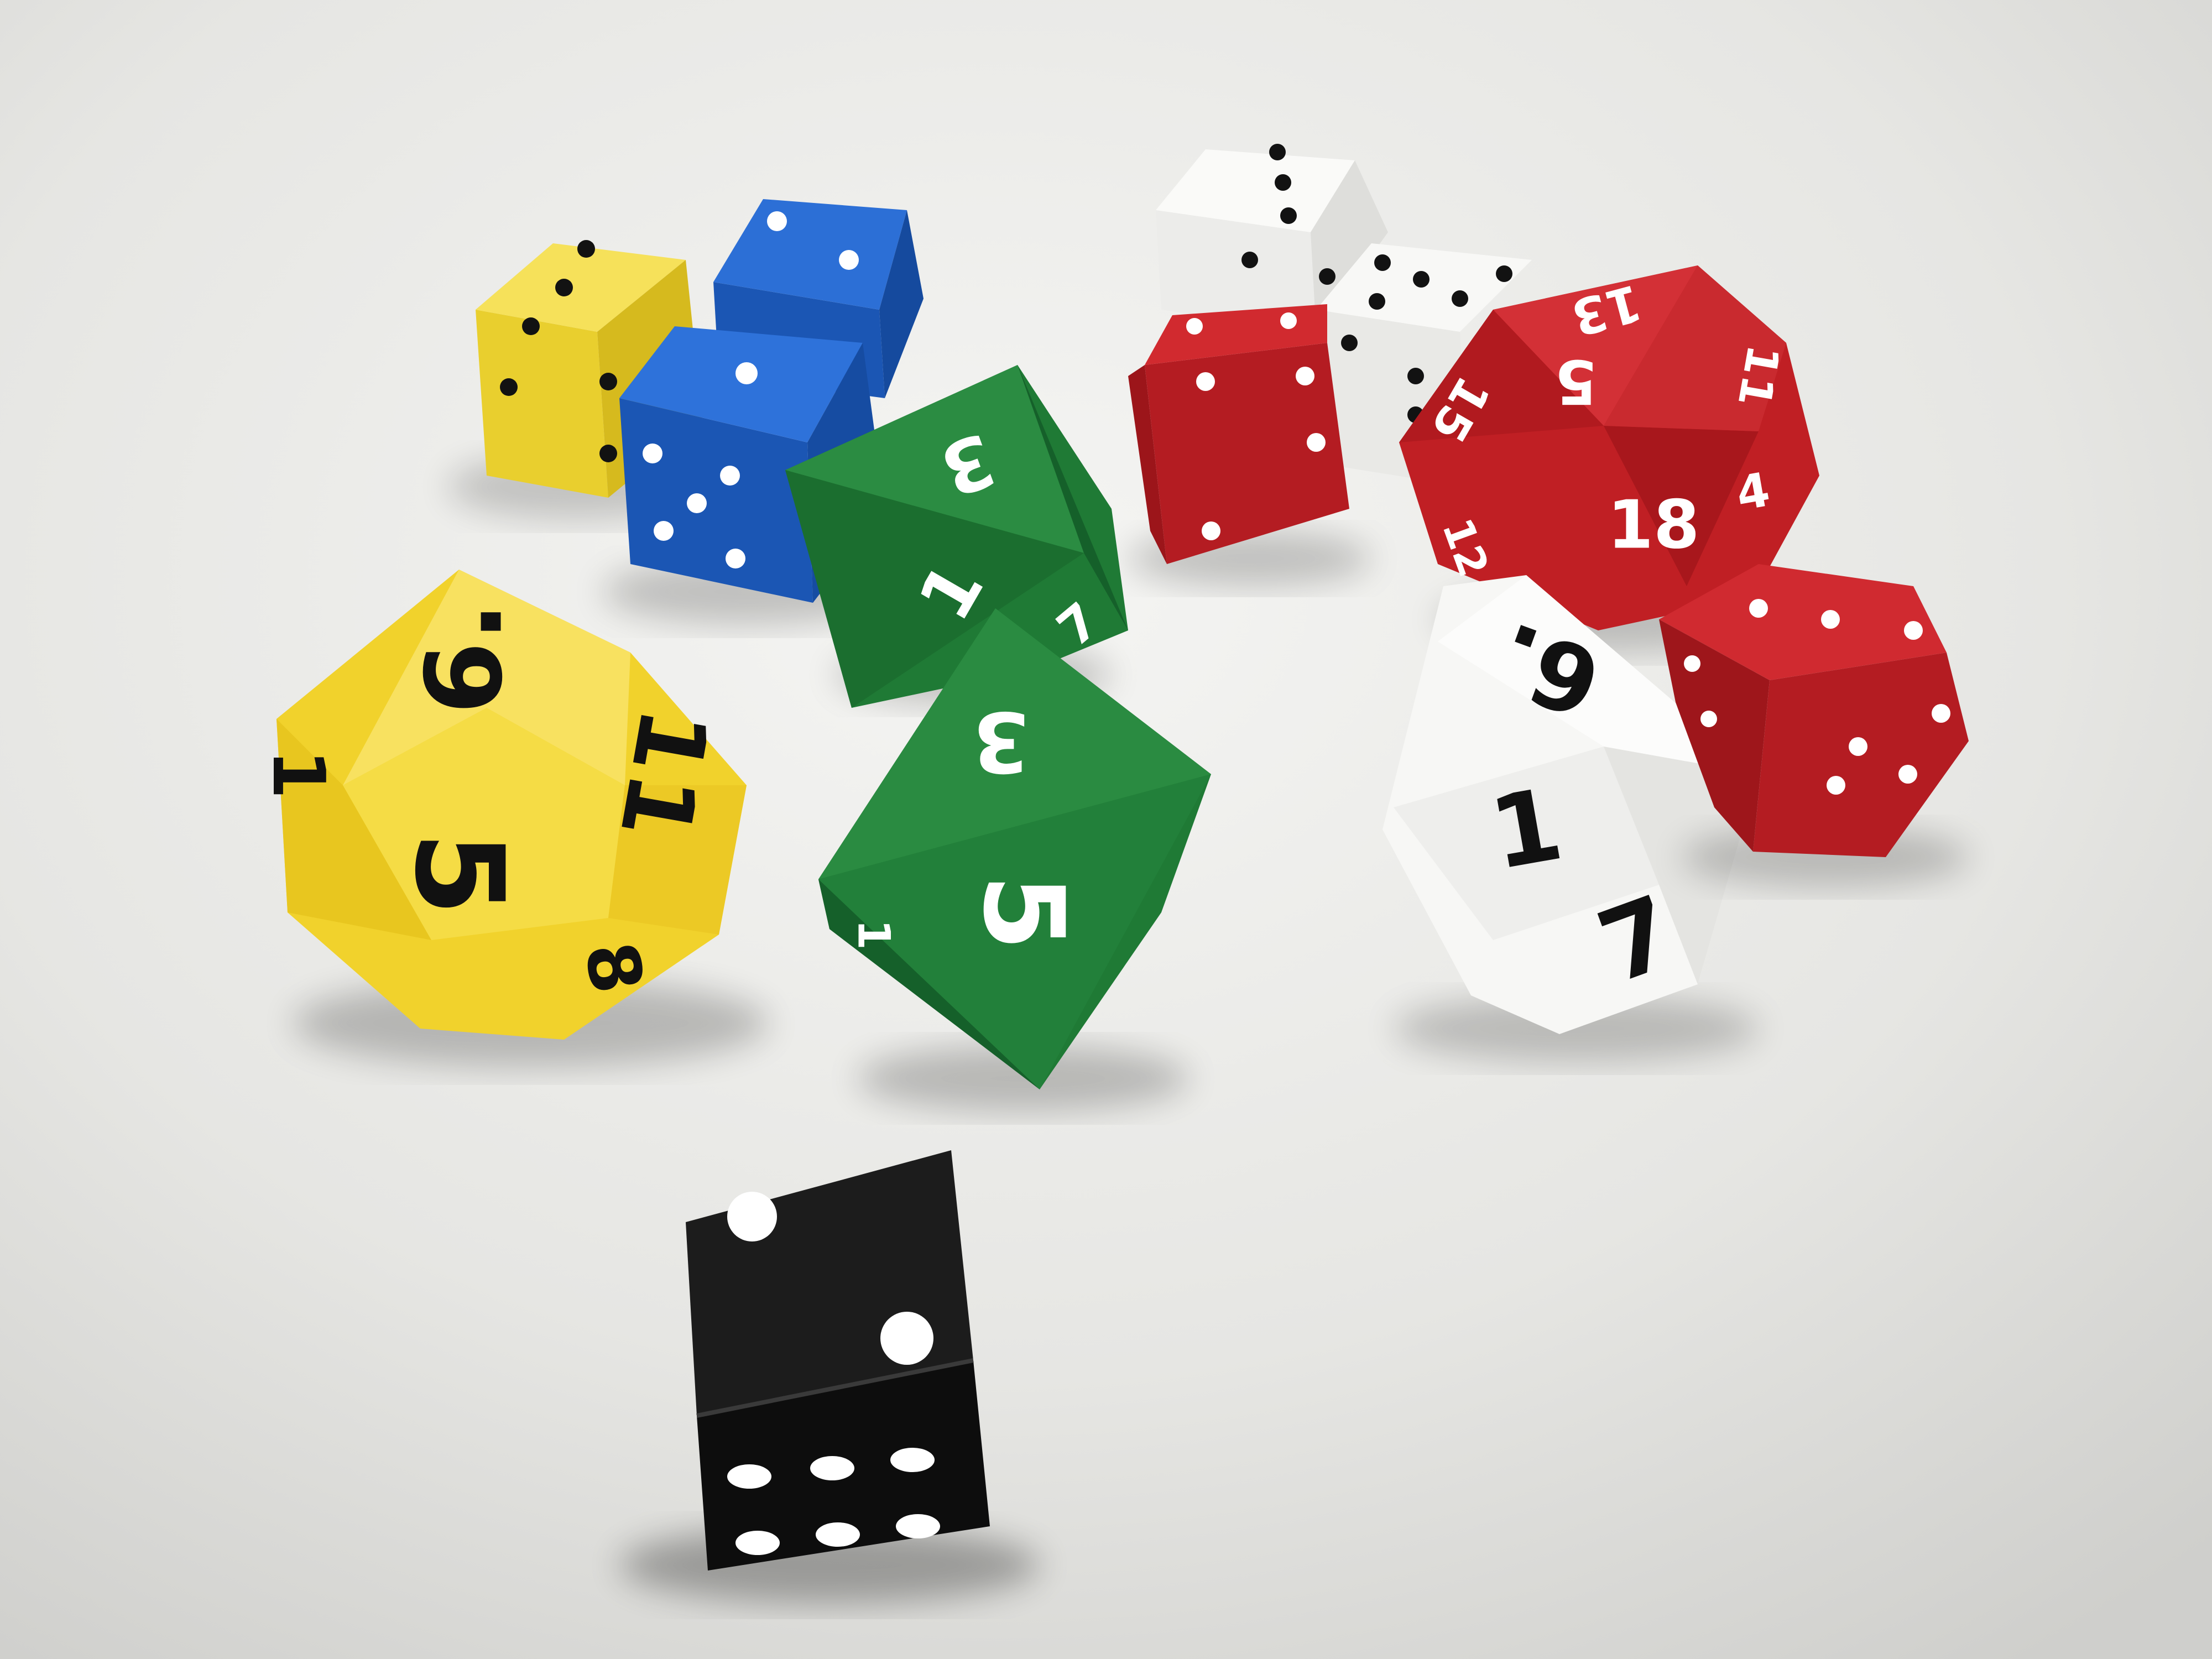 The height and width of the screenshot is (1659, 2212). Describe the element at coordinates (299, 774) in the screenshot. I see `yellow-d12-label: 1` at that location.